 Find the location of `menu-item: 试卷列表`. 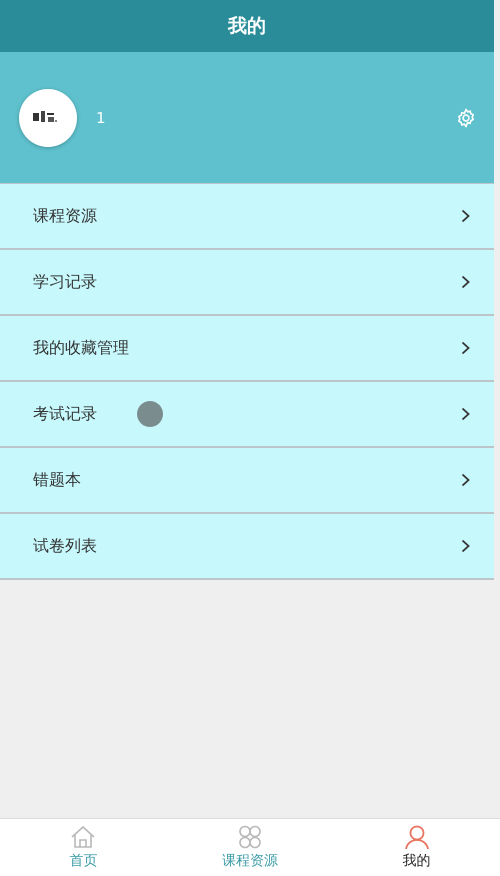

menu-item: 试卷列表 is located at coordinates (247, 547).